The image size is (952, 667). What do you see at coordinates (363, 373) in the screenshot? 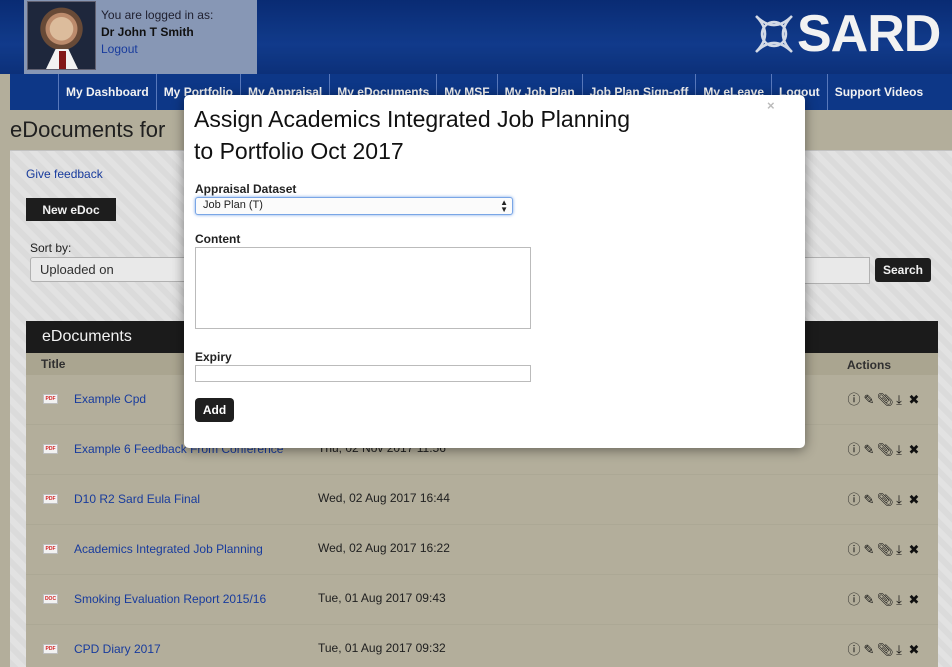
I see `expiry-input` at bounding box center [363, 373].